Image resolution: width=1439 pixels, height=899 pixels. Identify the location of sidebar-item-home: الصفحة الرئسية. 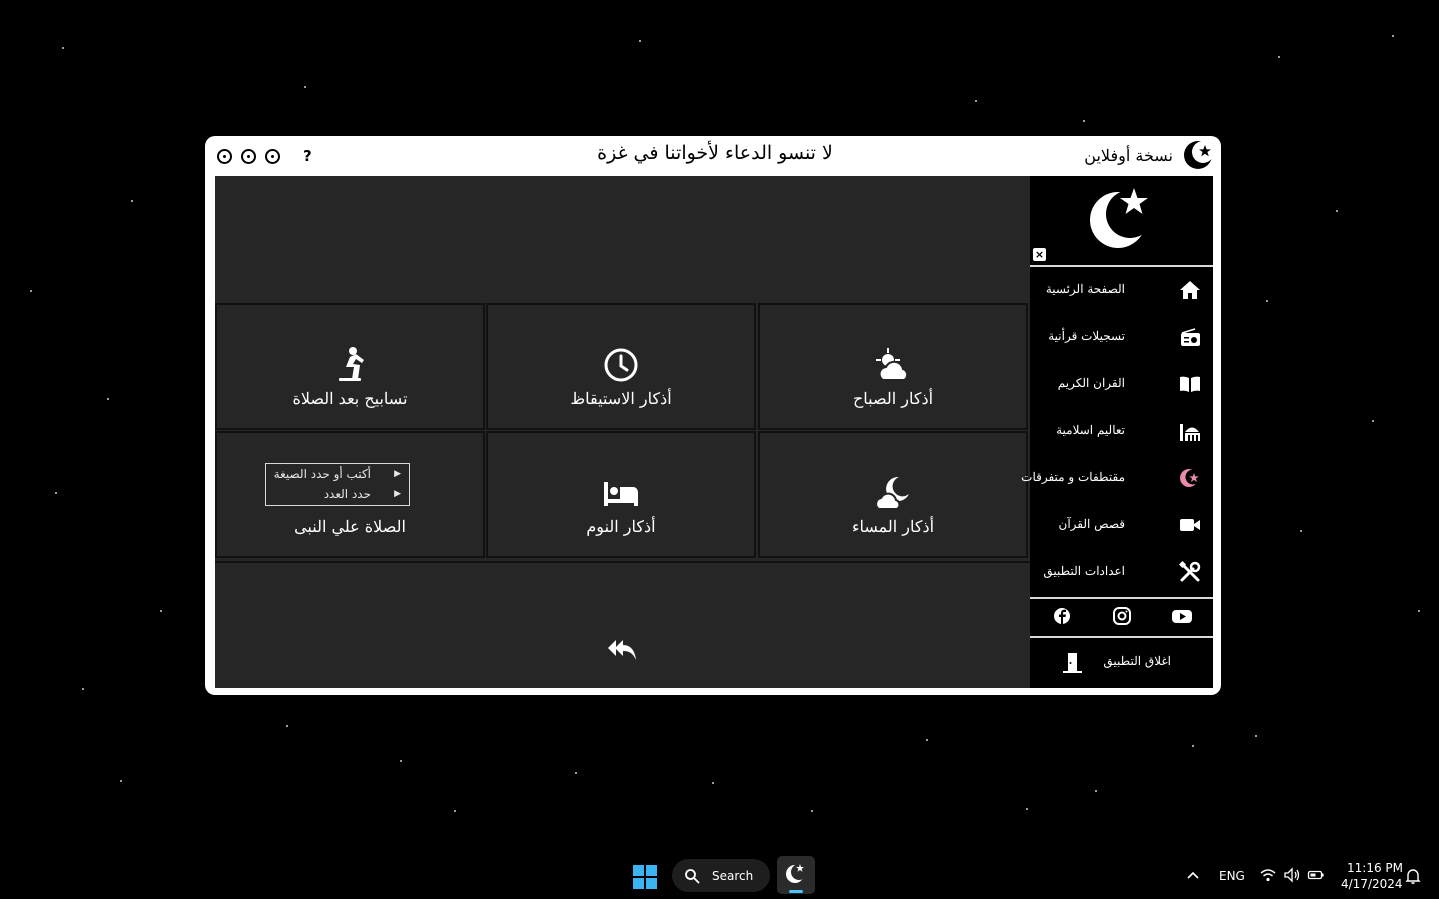
(1121, 290).